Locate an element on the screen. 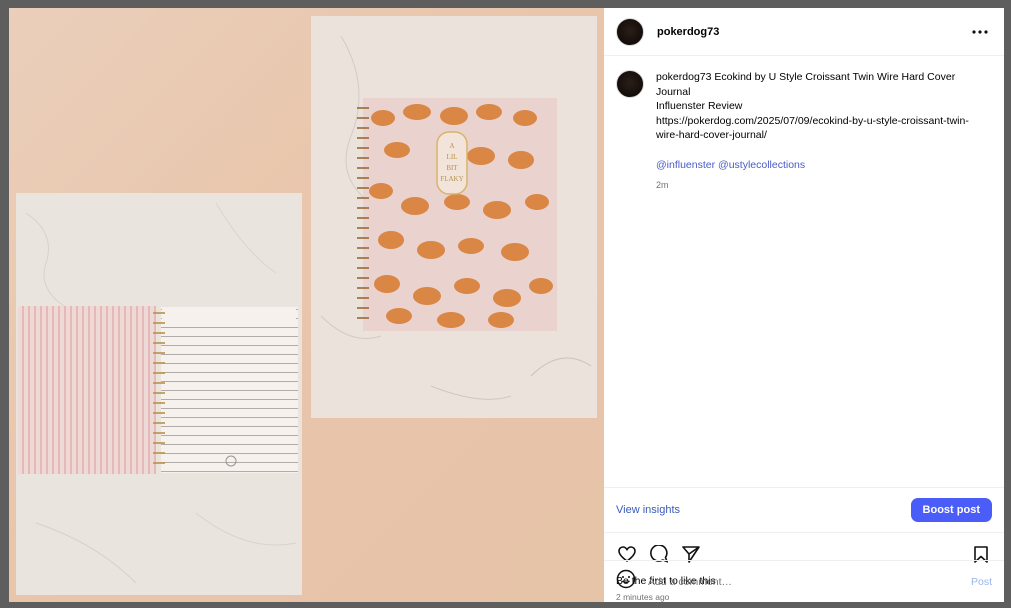 The image size is (1011, 608). cover-word-2: LIL is located at coordinates (452, 157).